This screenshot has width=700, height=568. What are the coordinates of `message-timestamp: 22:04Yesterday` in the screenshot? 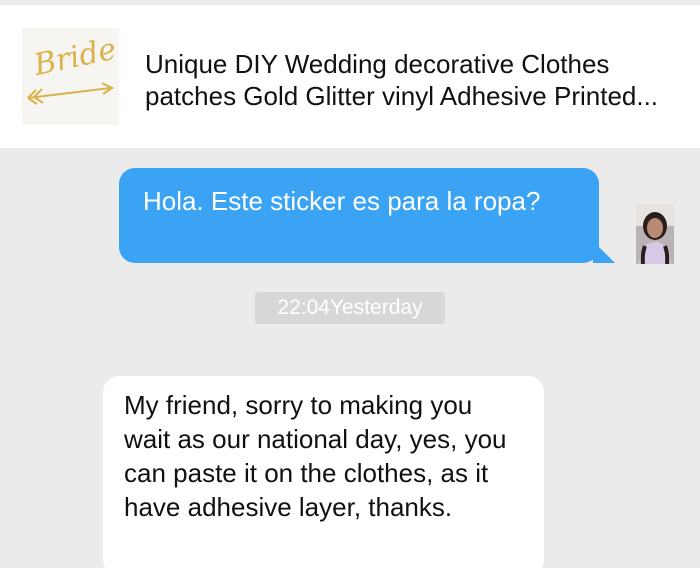 It's located at (350, 308).